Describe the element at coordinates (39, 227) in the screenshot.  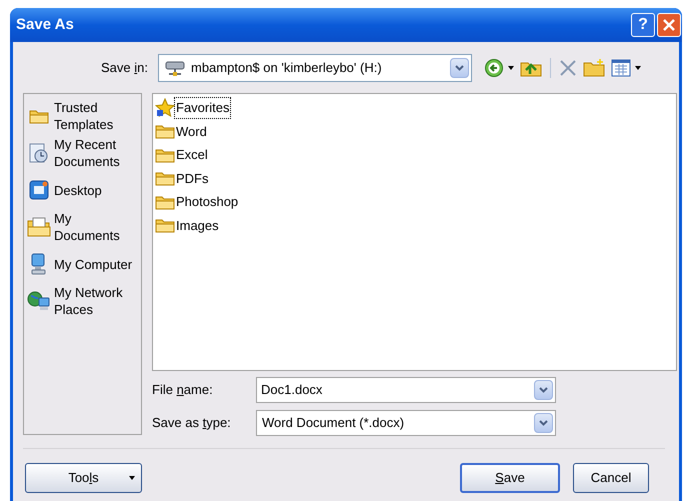
I see `folder-document-icon` at that location.